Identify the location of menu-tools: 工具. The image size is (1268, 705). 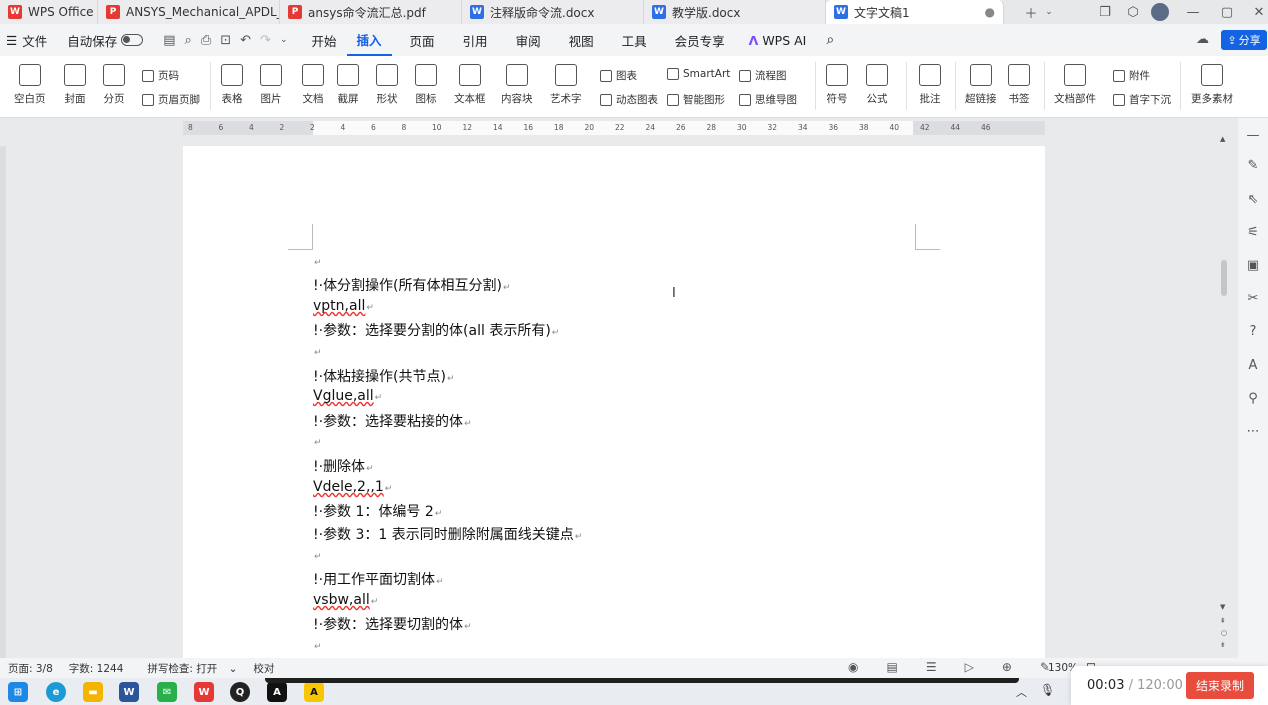
(634, 40).